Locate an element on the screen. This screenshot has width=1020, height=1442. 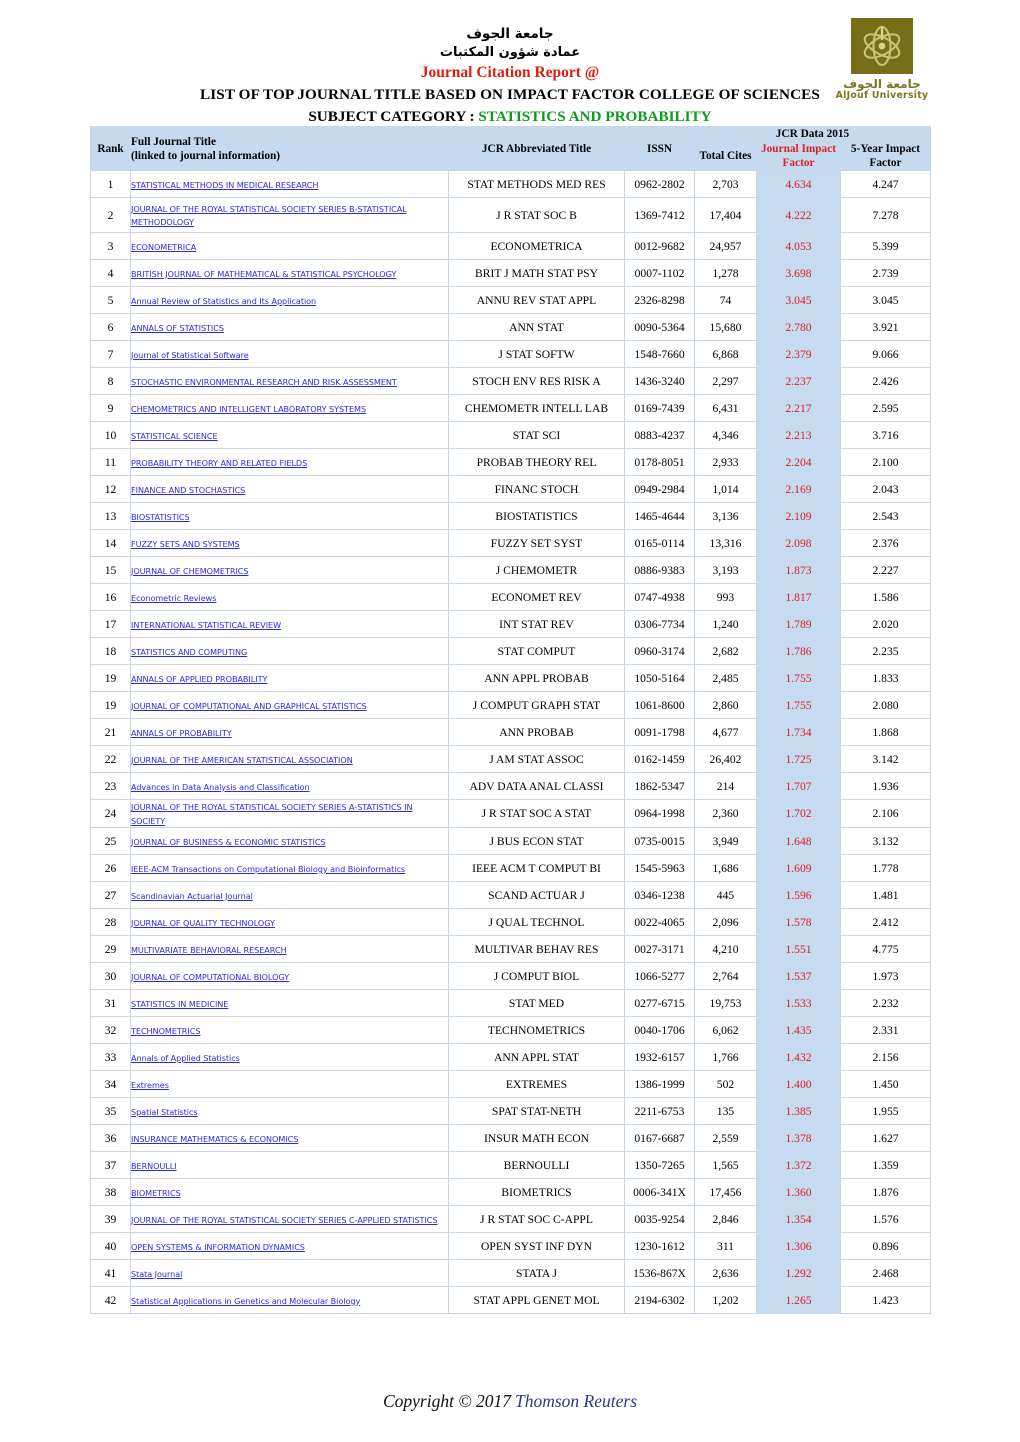
journal-title-link: STATISTICAL SCIENCE is located at coordinates (174, 436).